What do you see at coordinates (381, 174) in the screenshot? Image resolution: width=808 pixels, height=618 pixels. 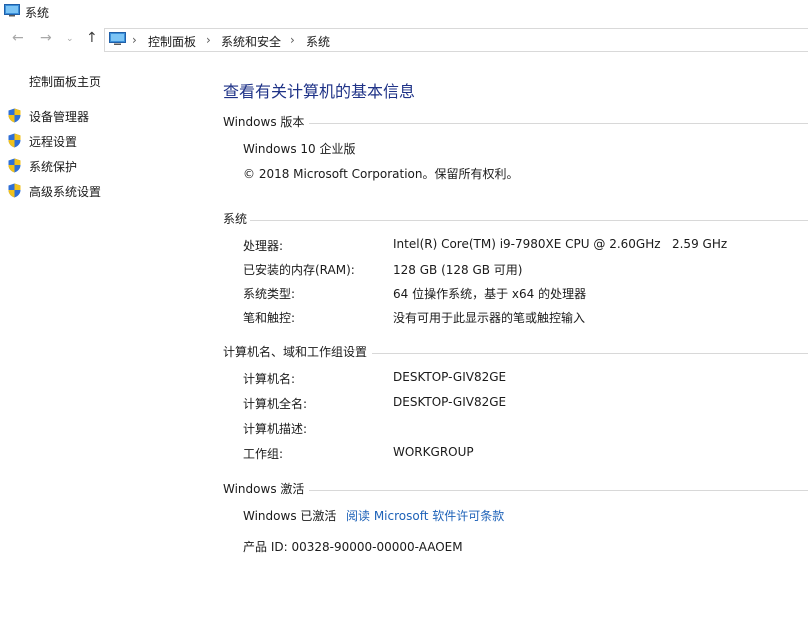 I see `copyright-text: © 2018 Microsoft Corporation。保留所有权利。` at bounding box center [381, 174].